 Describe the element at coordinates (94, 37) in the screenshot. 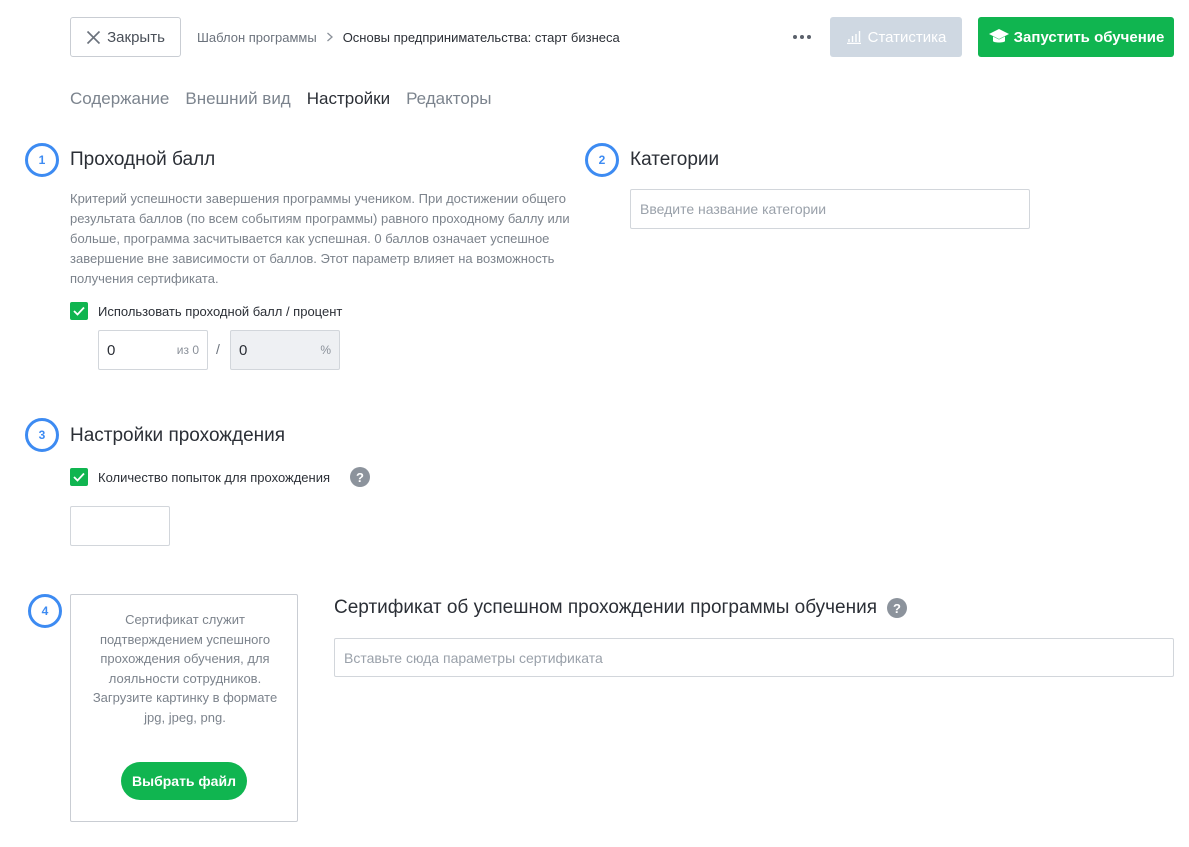

I see `close-icon` at that location.